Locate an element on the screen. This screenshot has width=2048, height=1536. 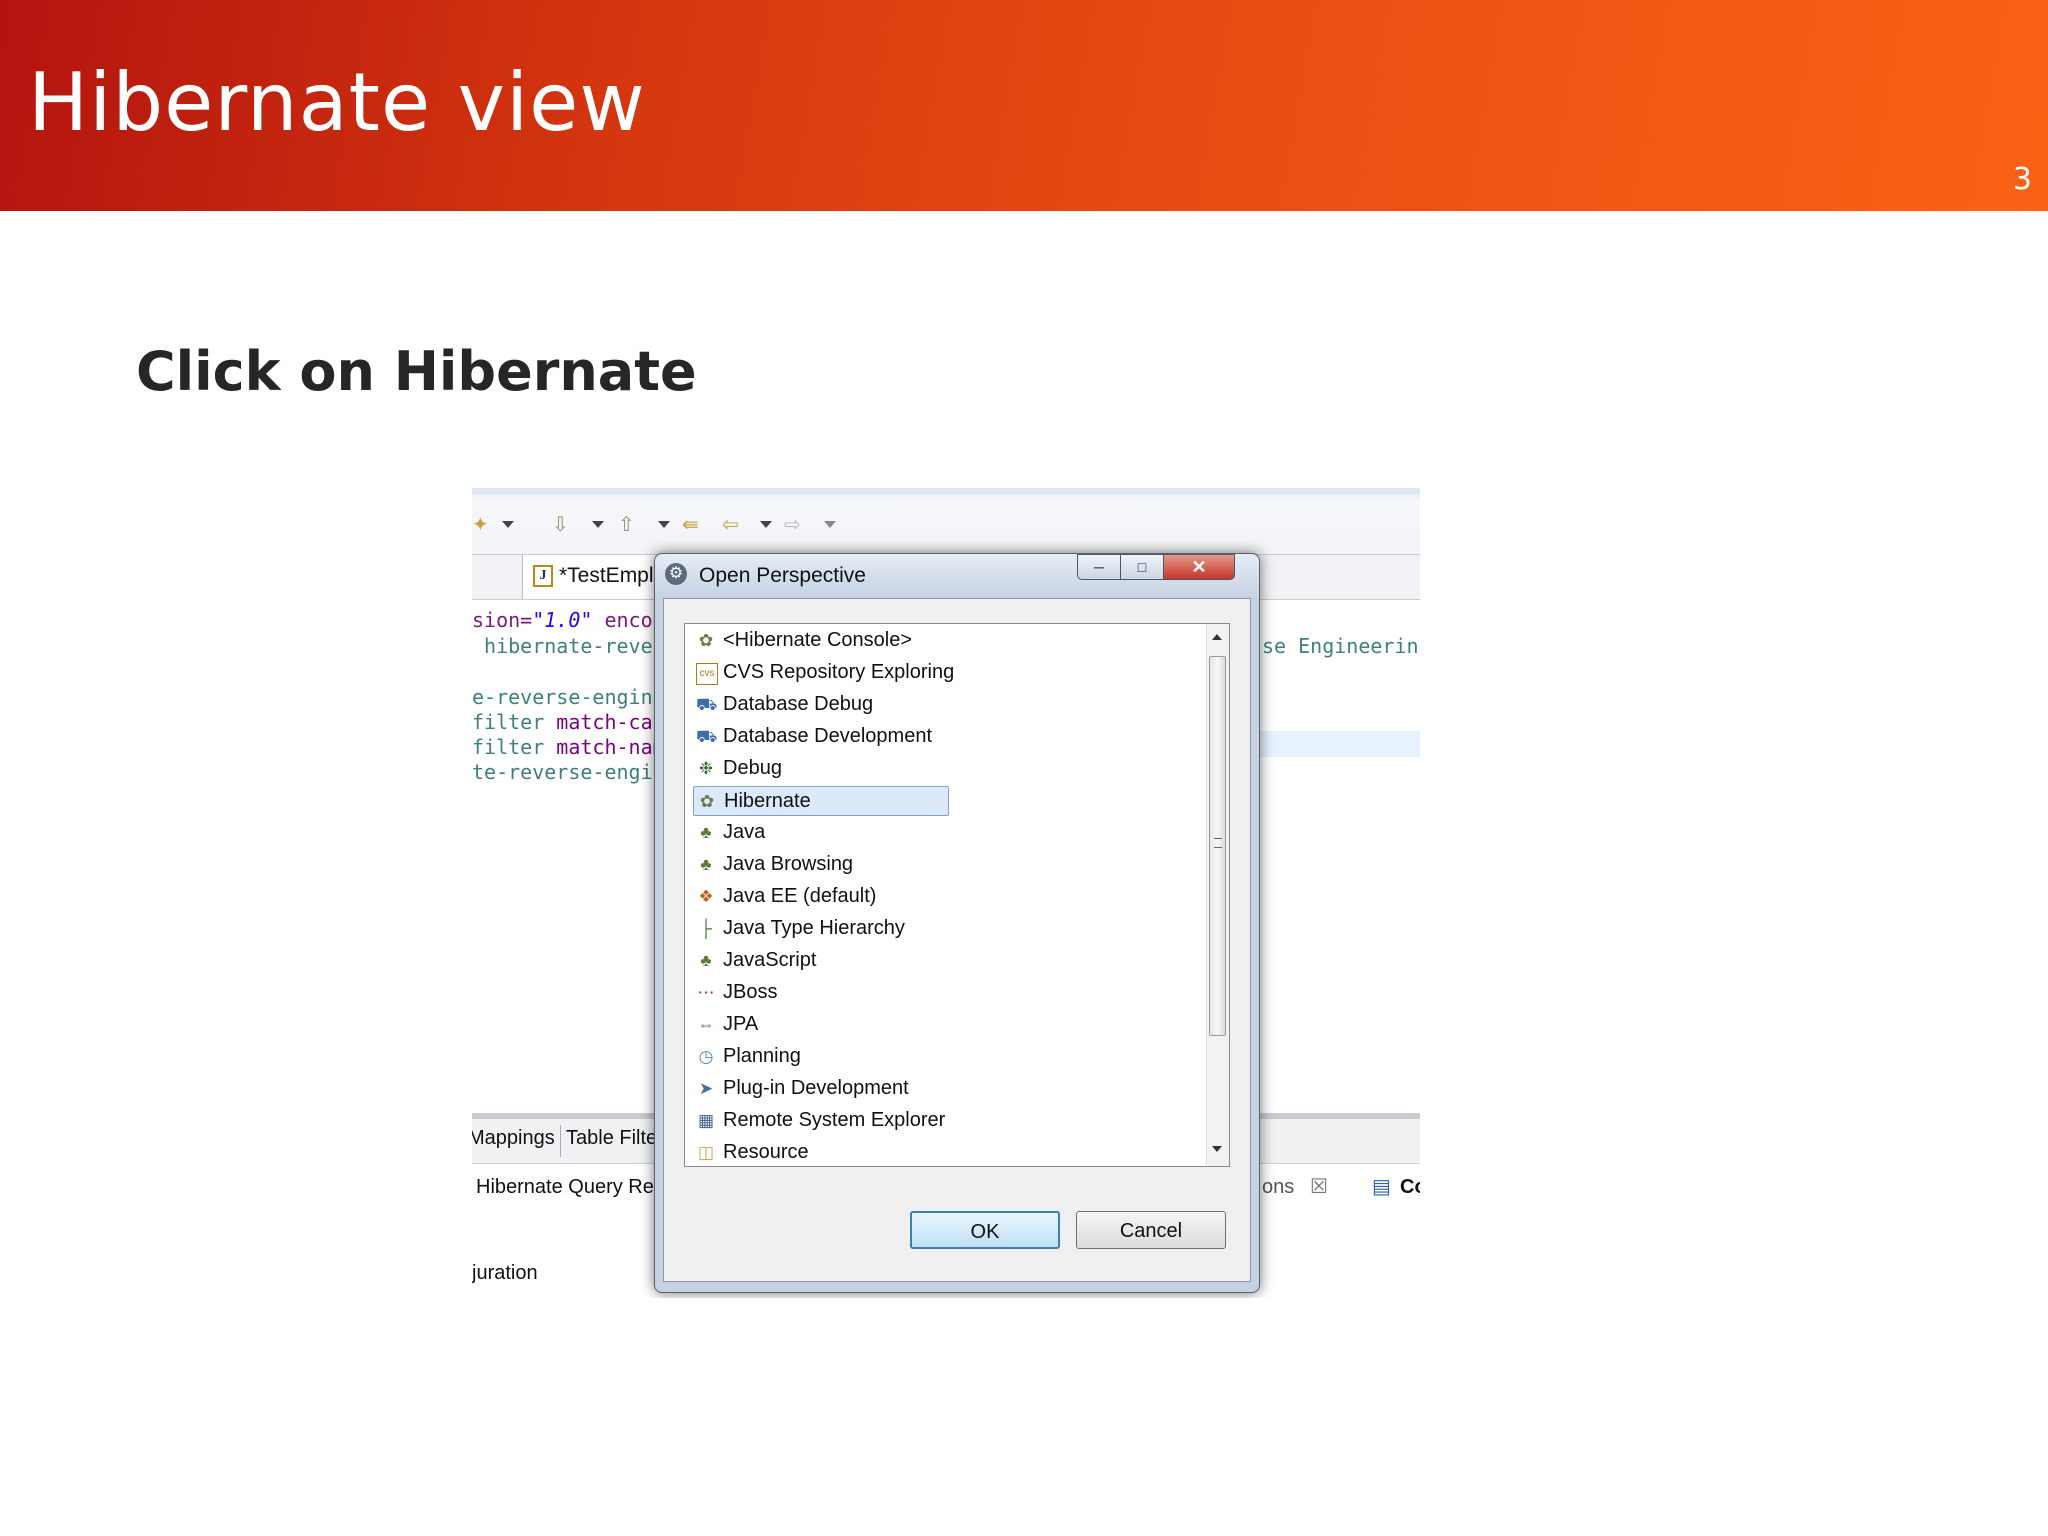
list-item: ♣ JavaScript is located at coordinates (821, 961).